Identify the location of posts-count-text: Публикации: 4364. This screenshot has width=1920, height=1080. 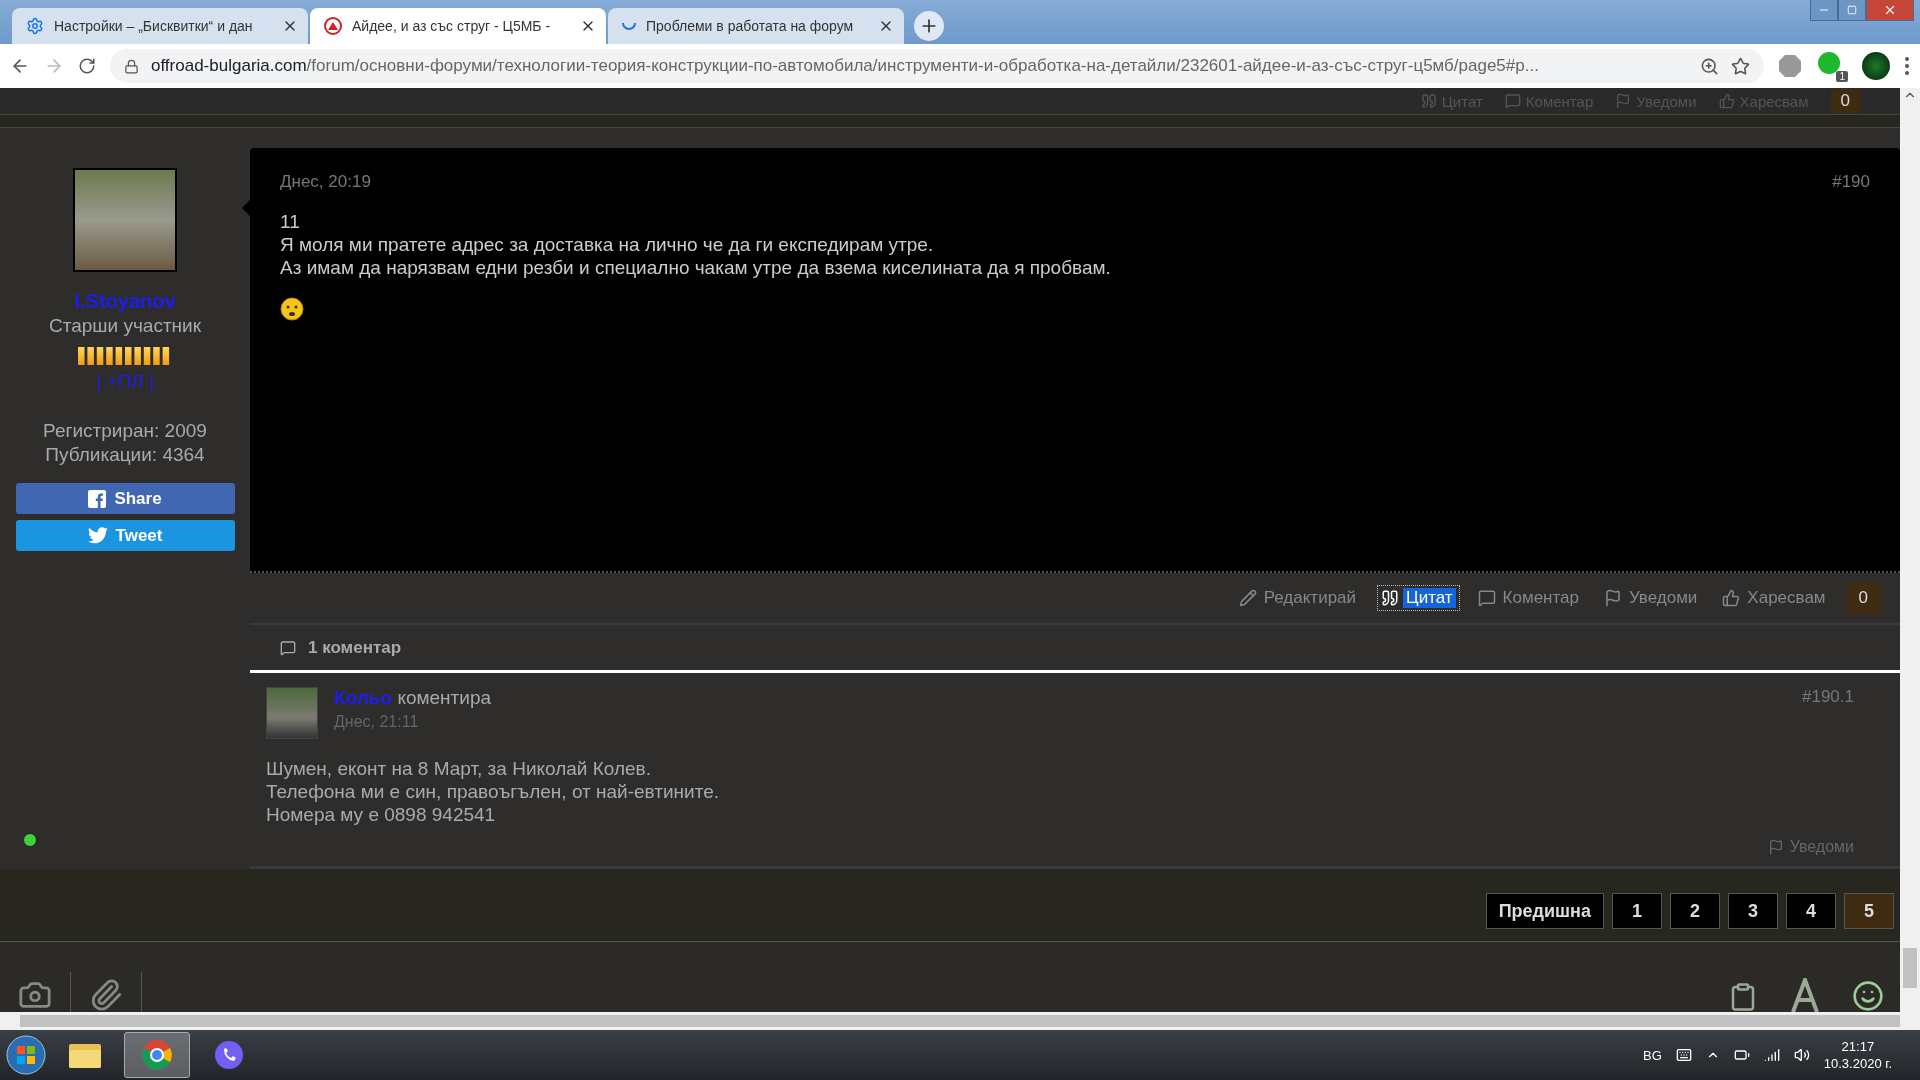
(125, 455).